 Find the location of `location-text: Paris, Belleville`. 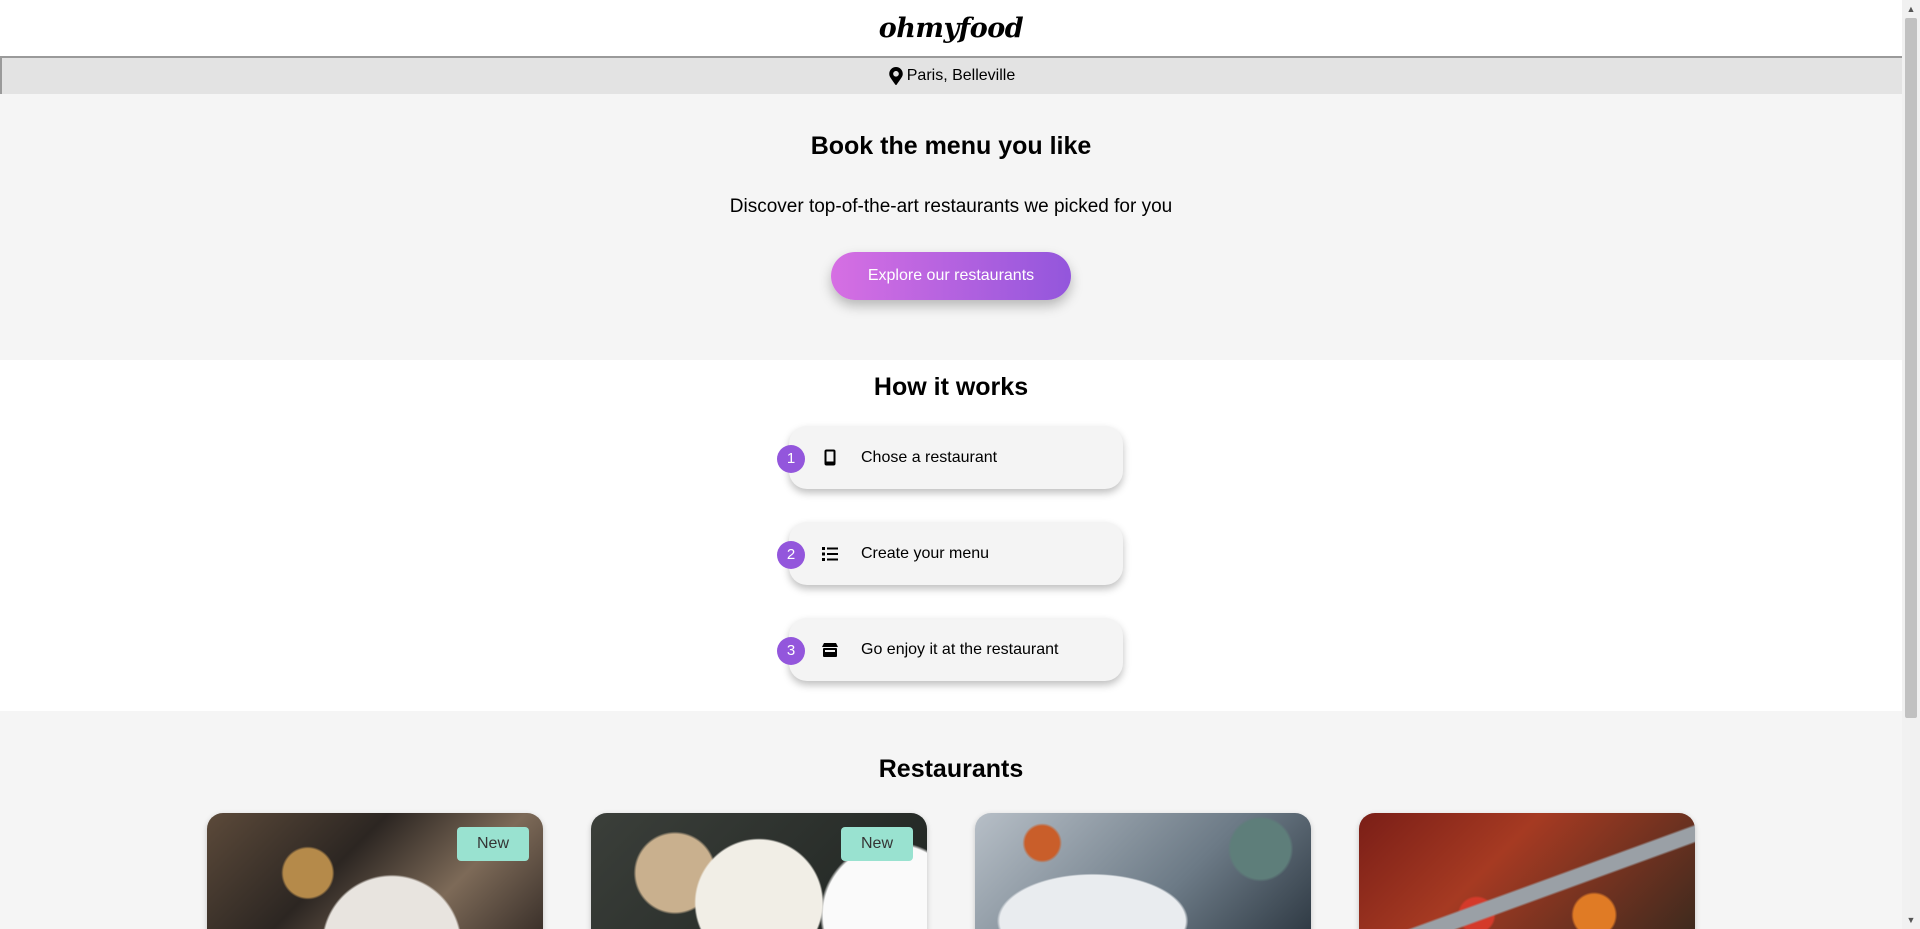

location-text: Paris, Belleville is located at coordinates (961, 75).